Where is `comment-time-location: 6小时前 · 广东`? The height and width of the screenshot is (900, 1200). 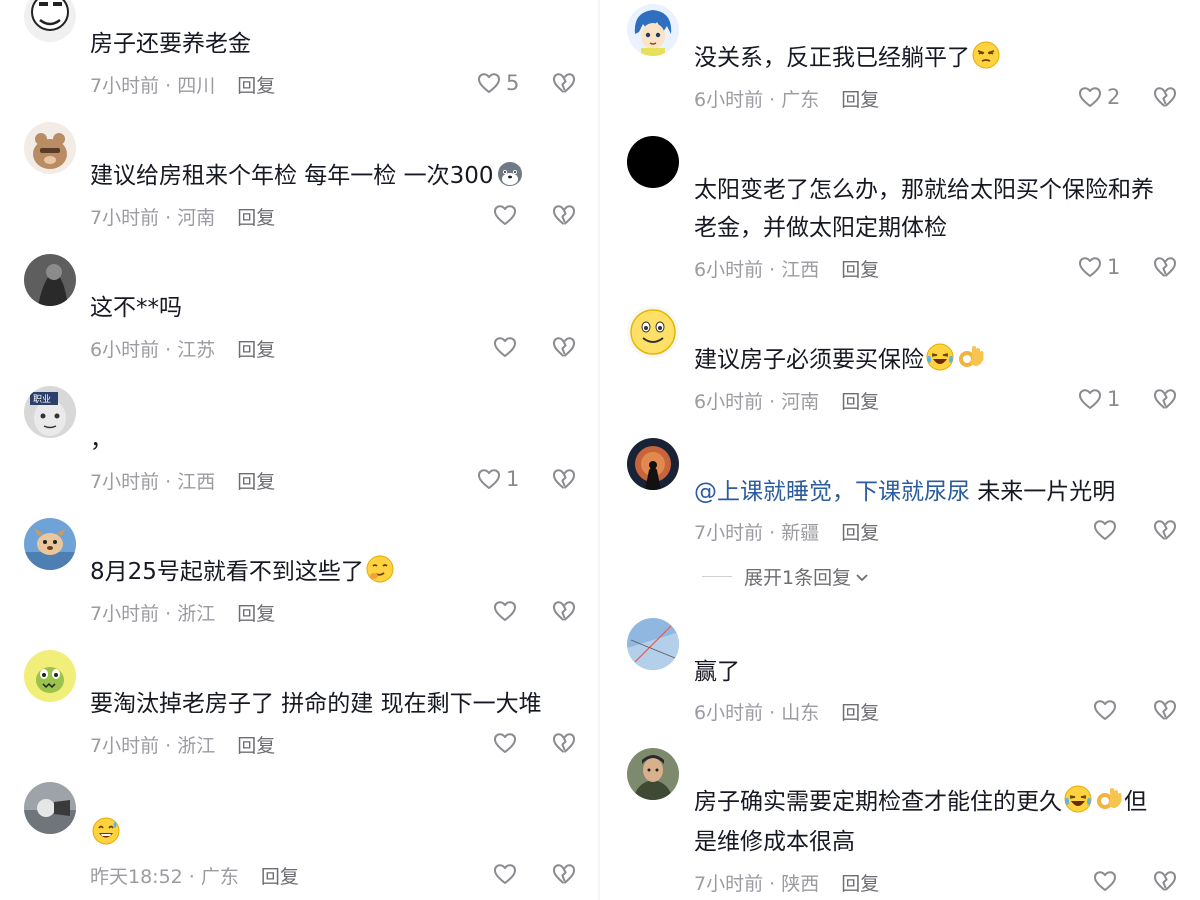
comment-time-location: 6小时前 · 广东 is located at coordinates (757, 100).